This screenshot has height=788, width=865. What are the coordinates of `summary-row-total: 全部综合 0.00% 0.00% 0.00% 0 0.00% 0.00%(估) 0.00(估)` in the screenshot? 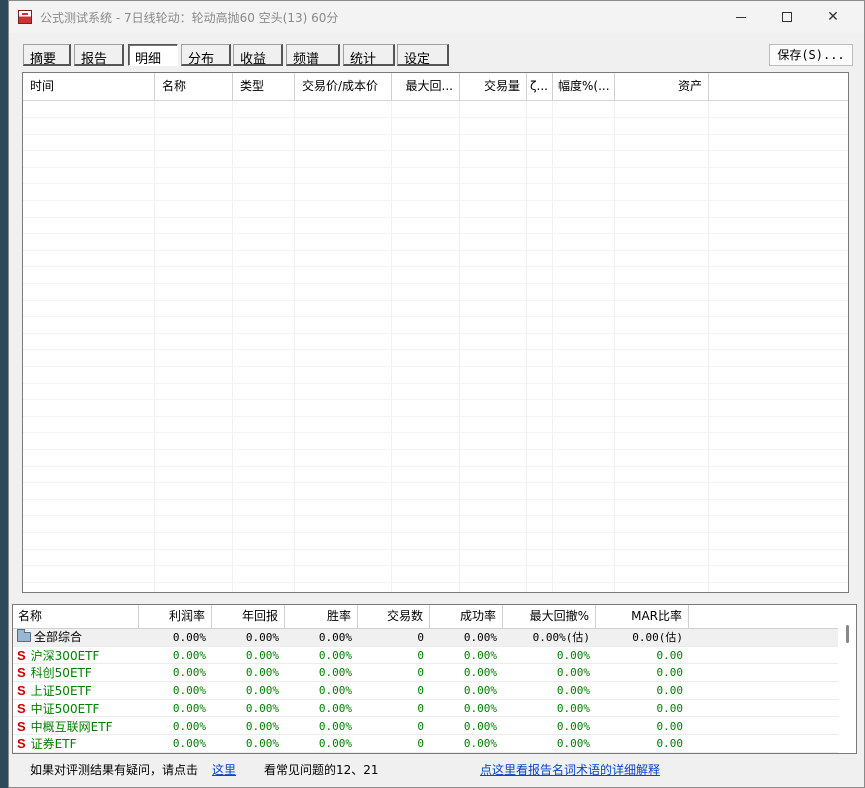 It's located at (425, 638).